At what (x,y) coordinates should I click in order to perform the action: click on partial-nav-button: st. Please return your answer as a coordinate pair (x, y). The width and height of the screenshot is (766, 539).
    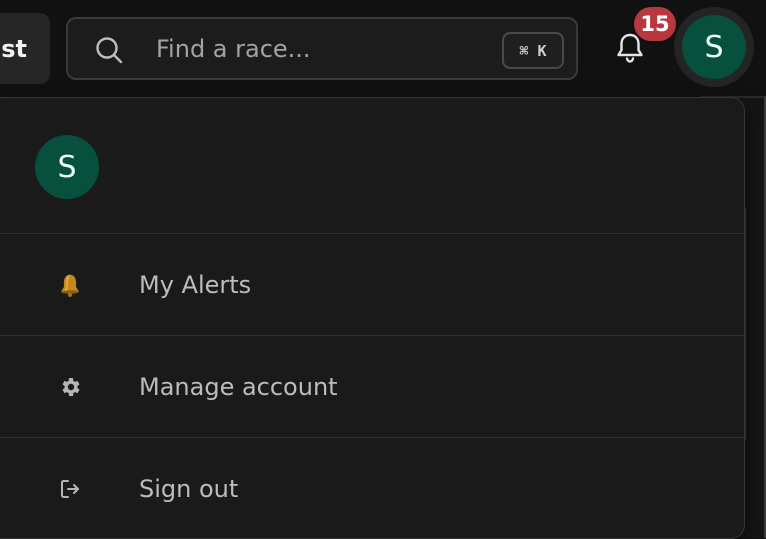
    Looking at the image, I should click on (25, 48).